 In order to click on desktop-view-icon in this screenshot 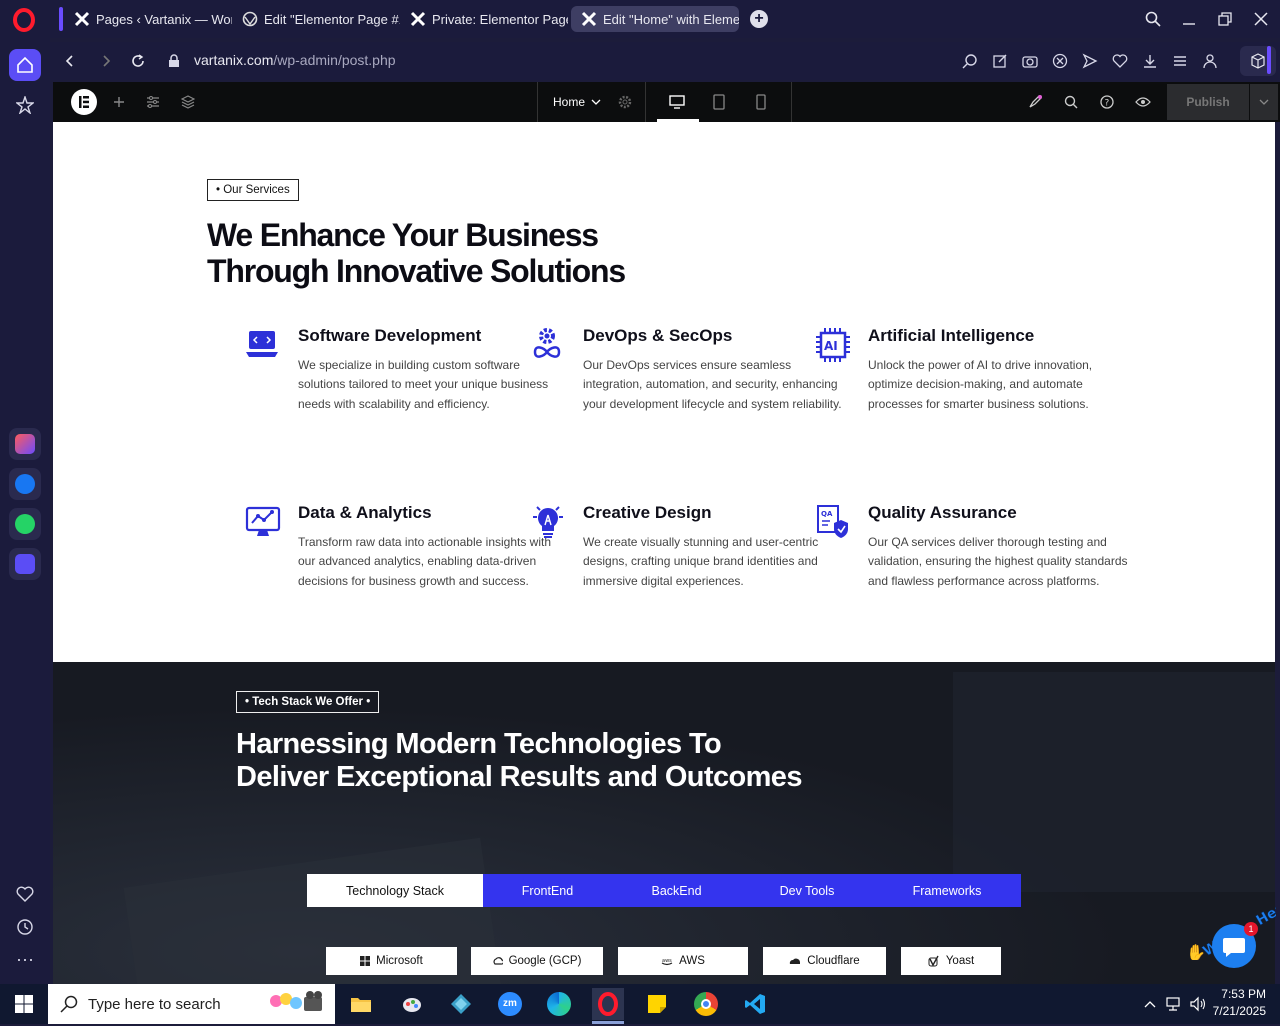, I will do `click(677, 102)`.